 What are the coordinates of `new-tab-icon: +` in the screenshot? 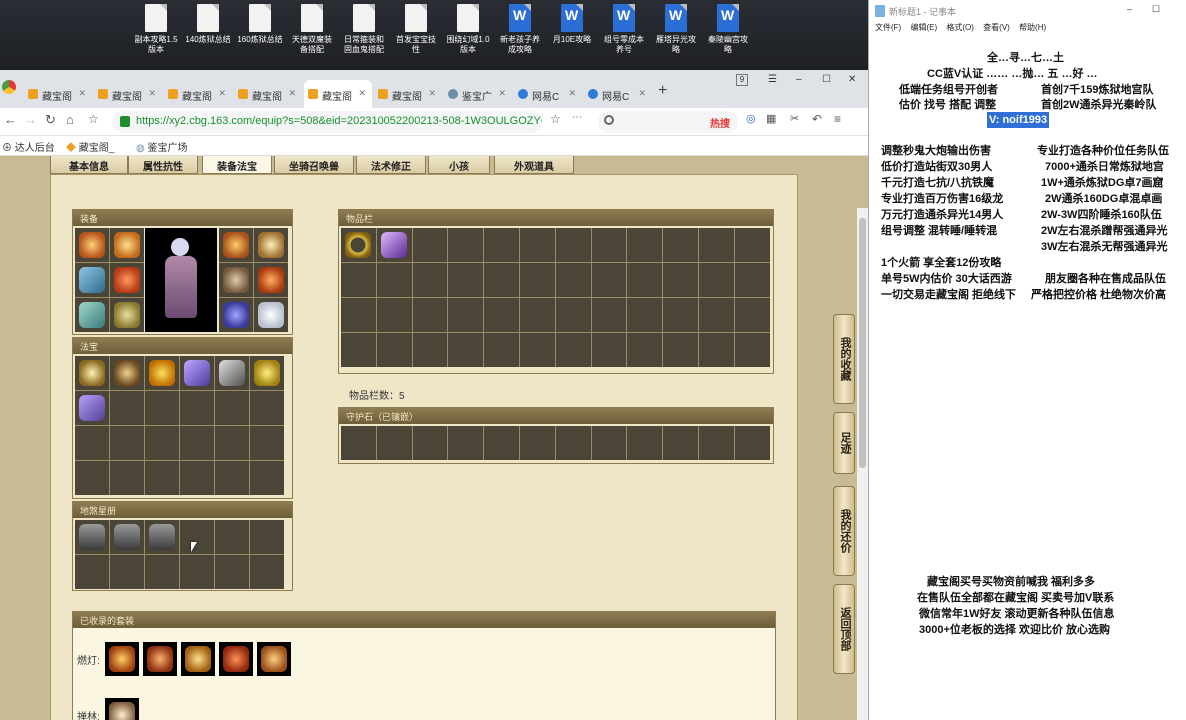 It's located at (662, 91).